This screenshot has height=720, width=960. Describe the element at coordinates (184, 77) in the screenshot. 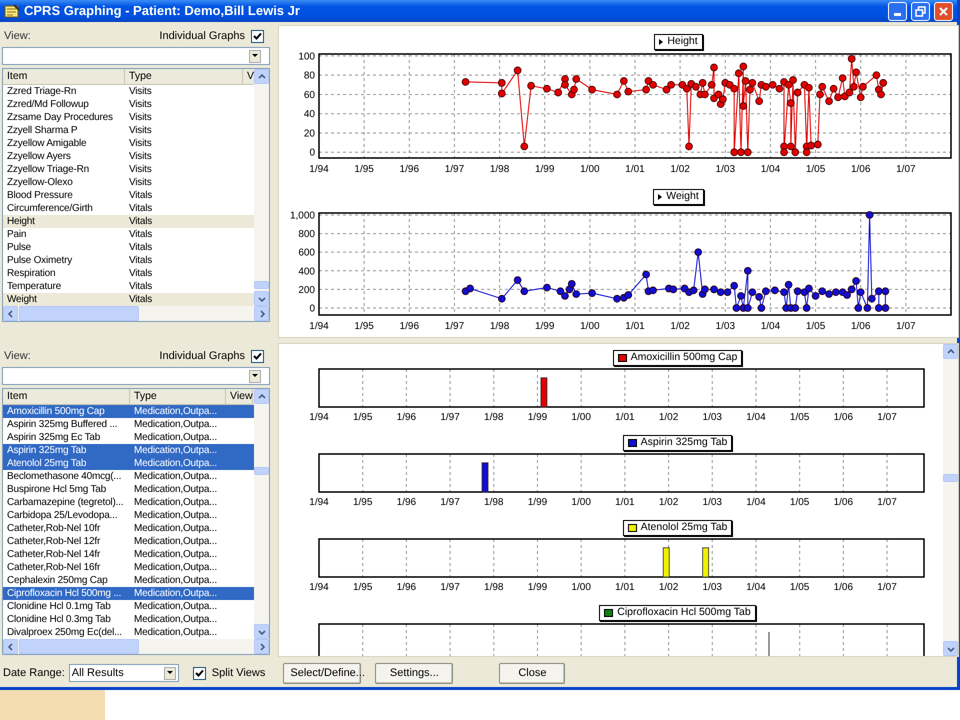

I see `column-header: Type` at that location.